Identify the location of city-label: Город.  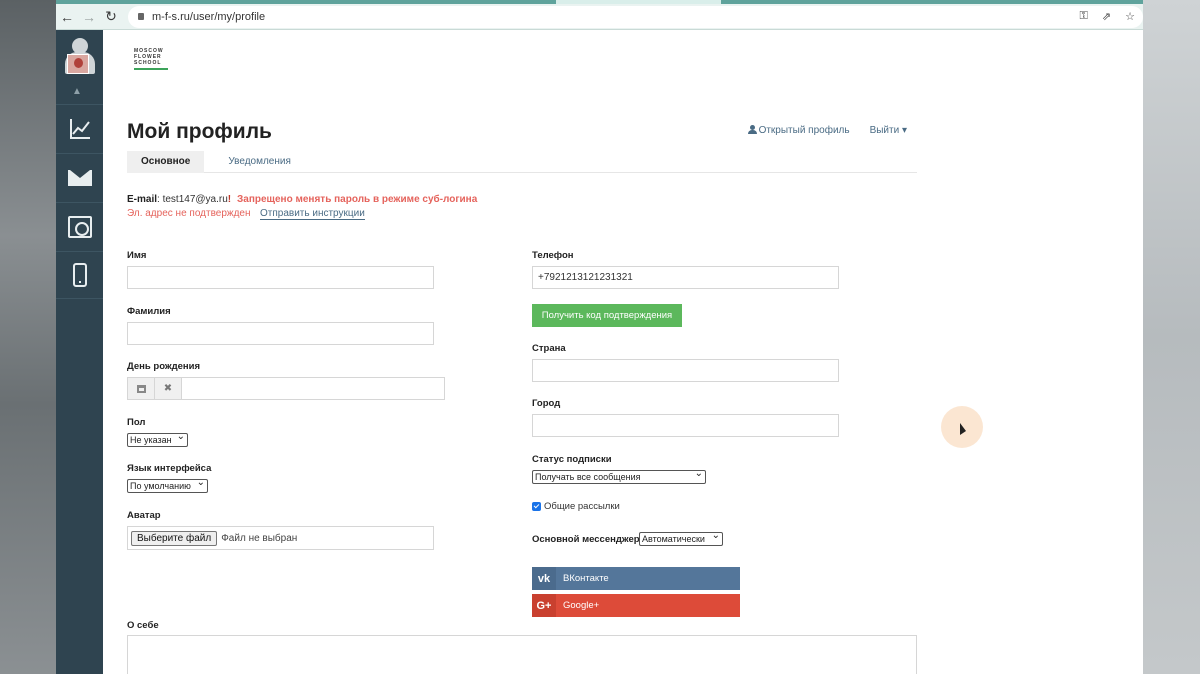
(546, 403).